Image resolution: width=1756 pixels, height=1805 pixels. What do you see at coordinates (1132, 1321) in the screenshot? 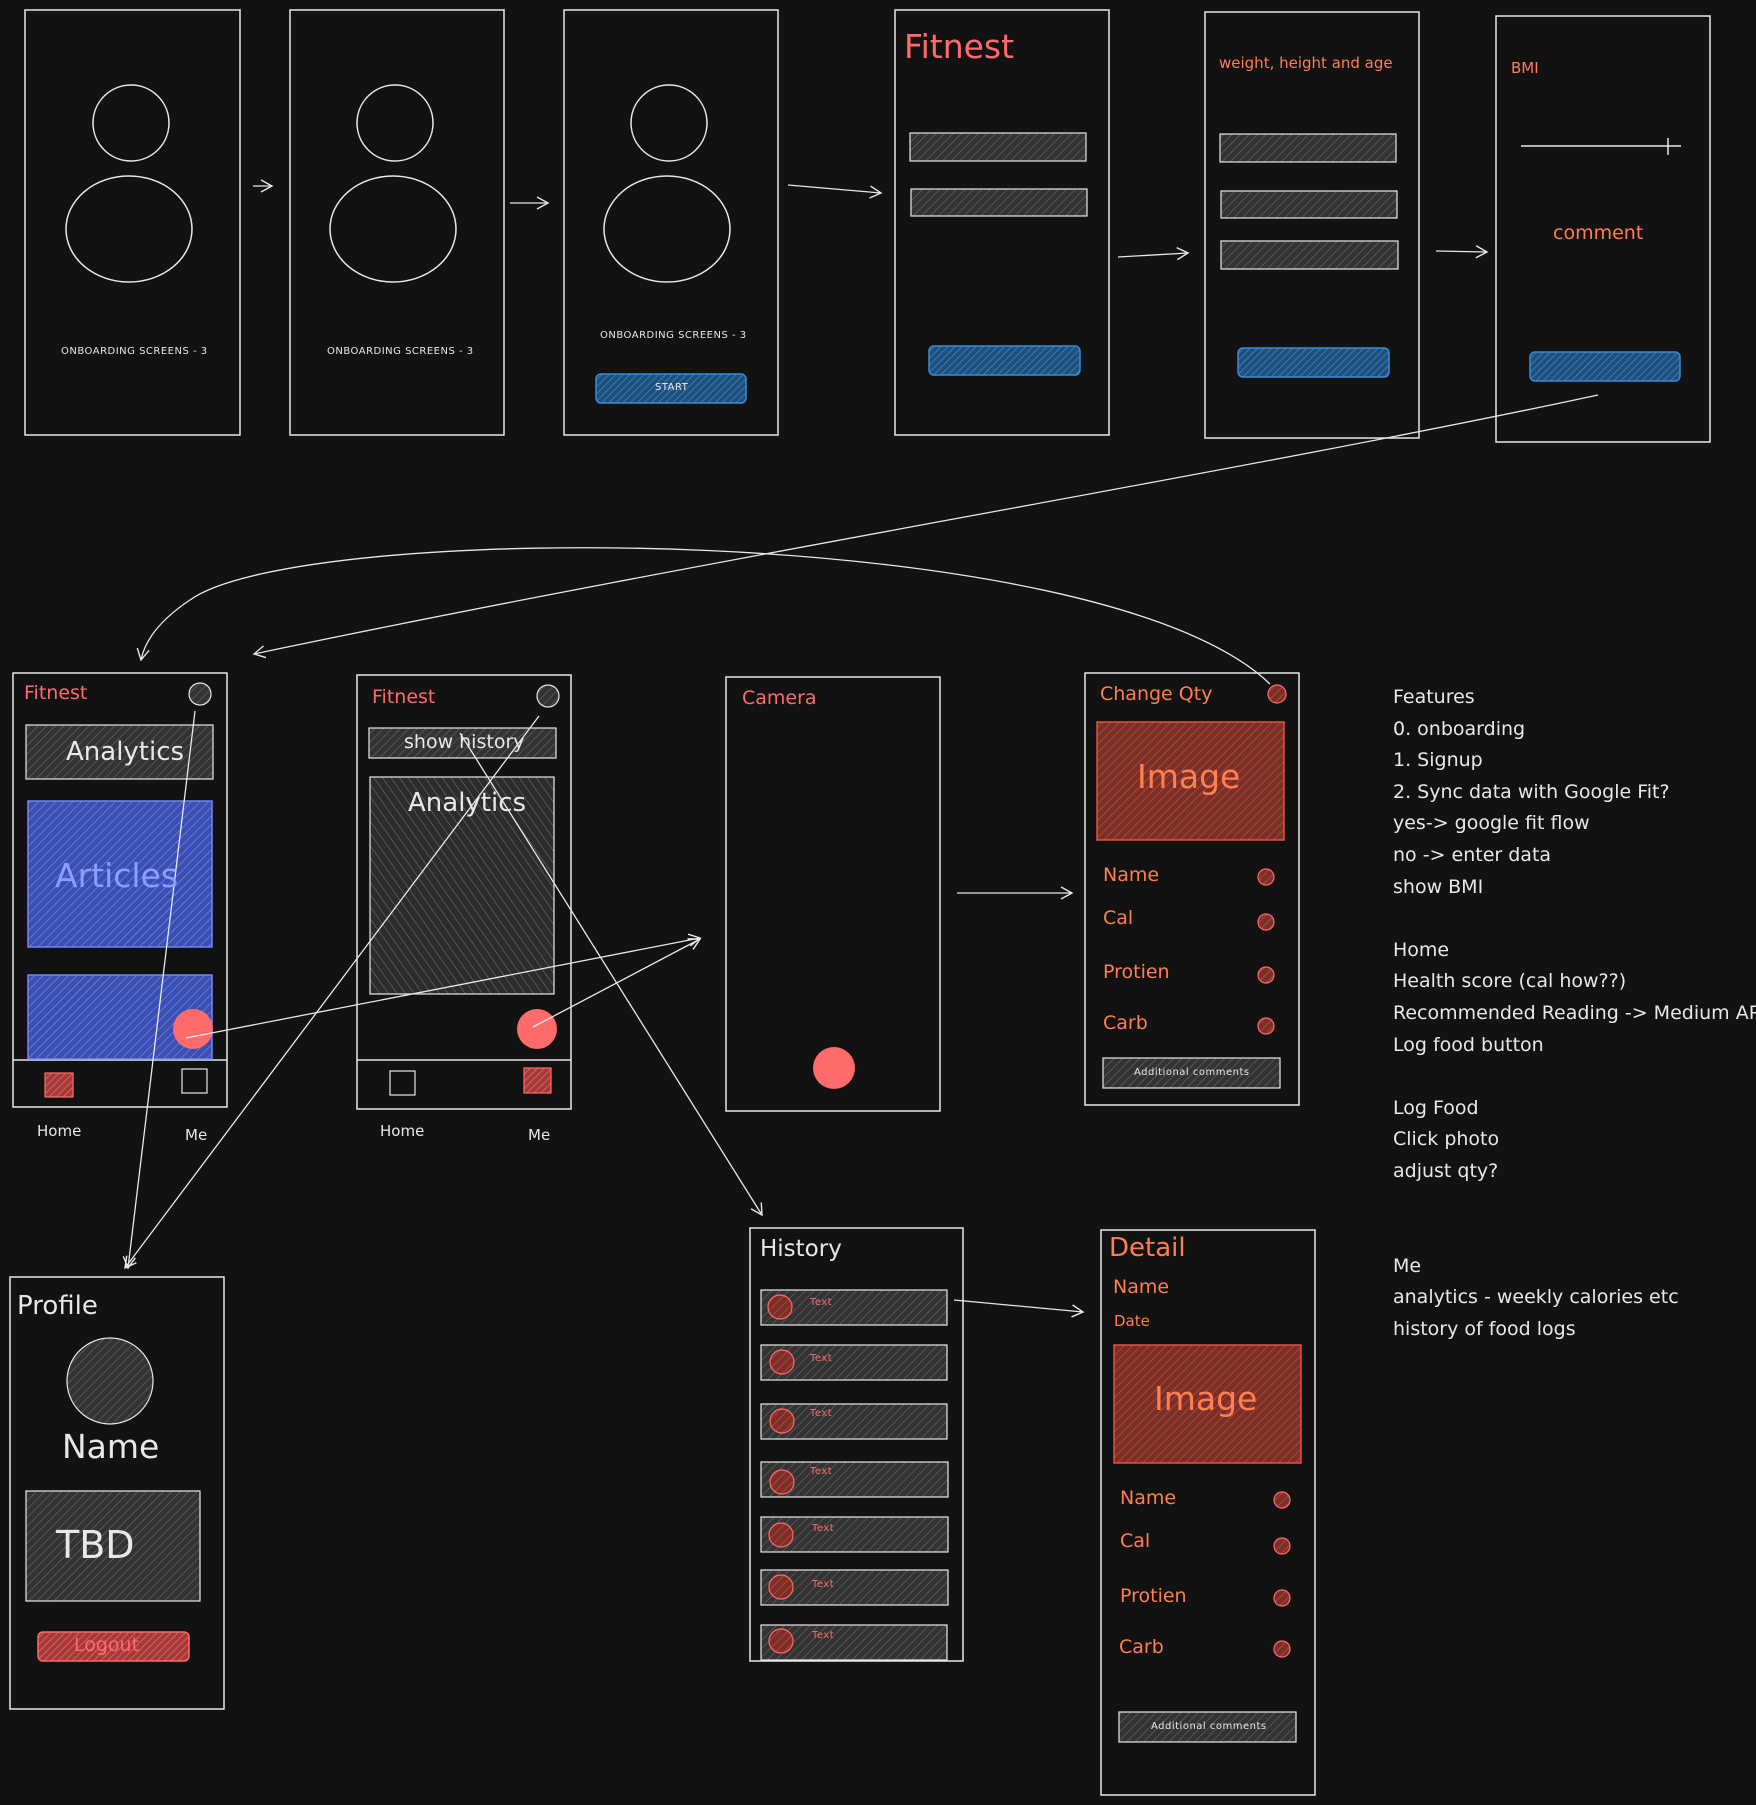
I see `detail-date: Date` at bounding box center [1132, 1321].